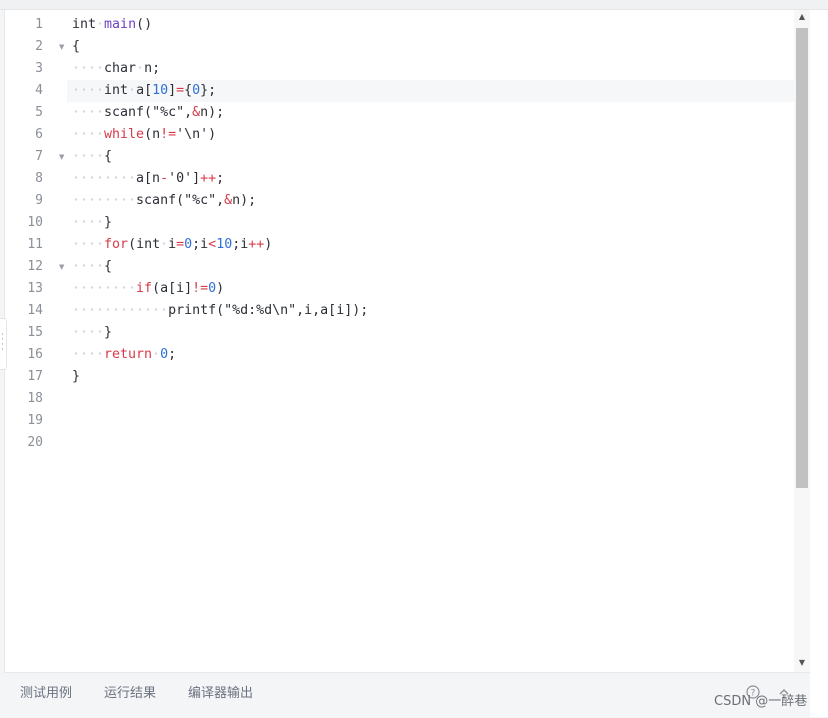  What do you see at coordinates (35, 442) in the screenshot?
I see `line-number: 20` at bounding box center [35, 442].